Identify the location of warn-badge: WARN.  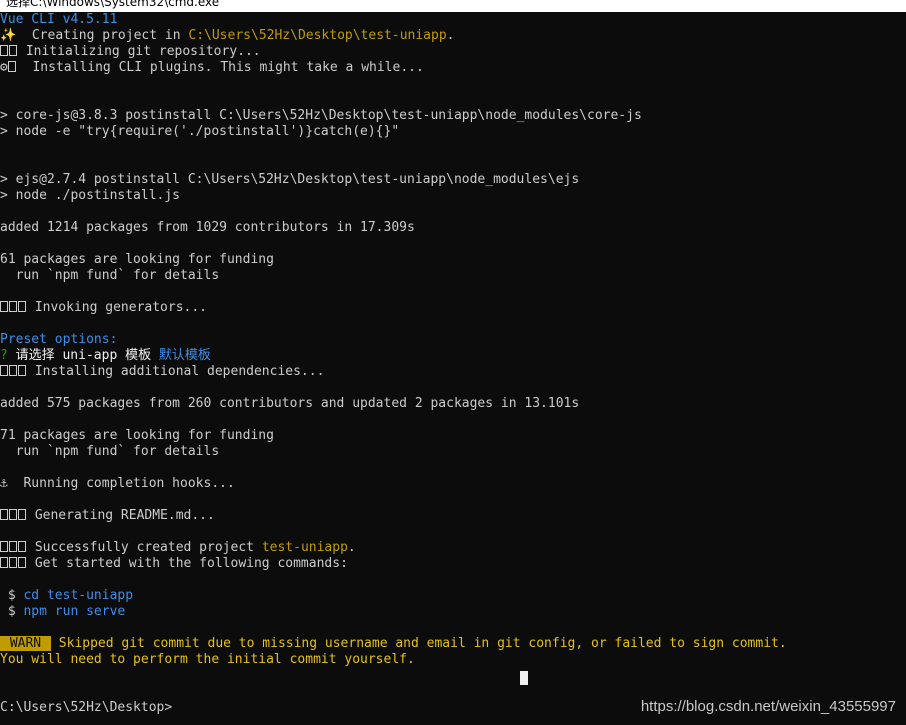
(25, 643).